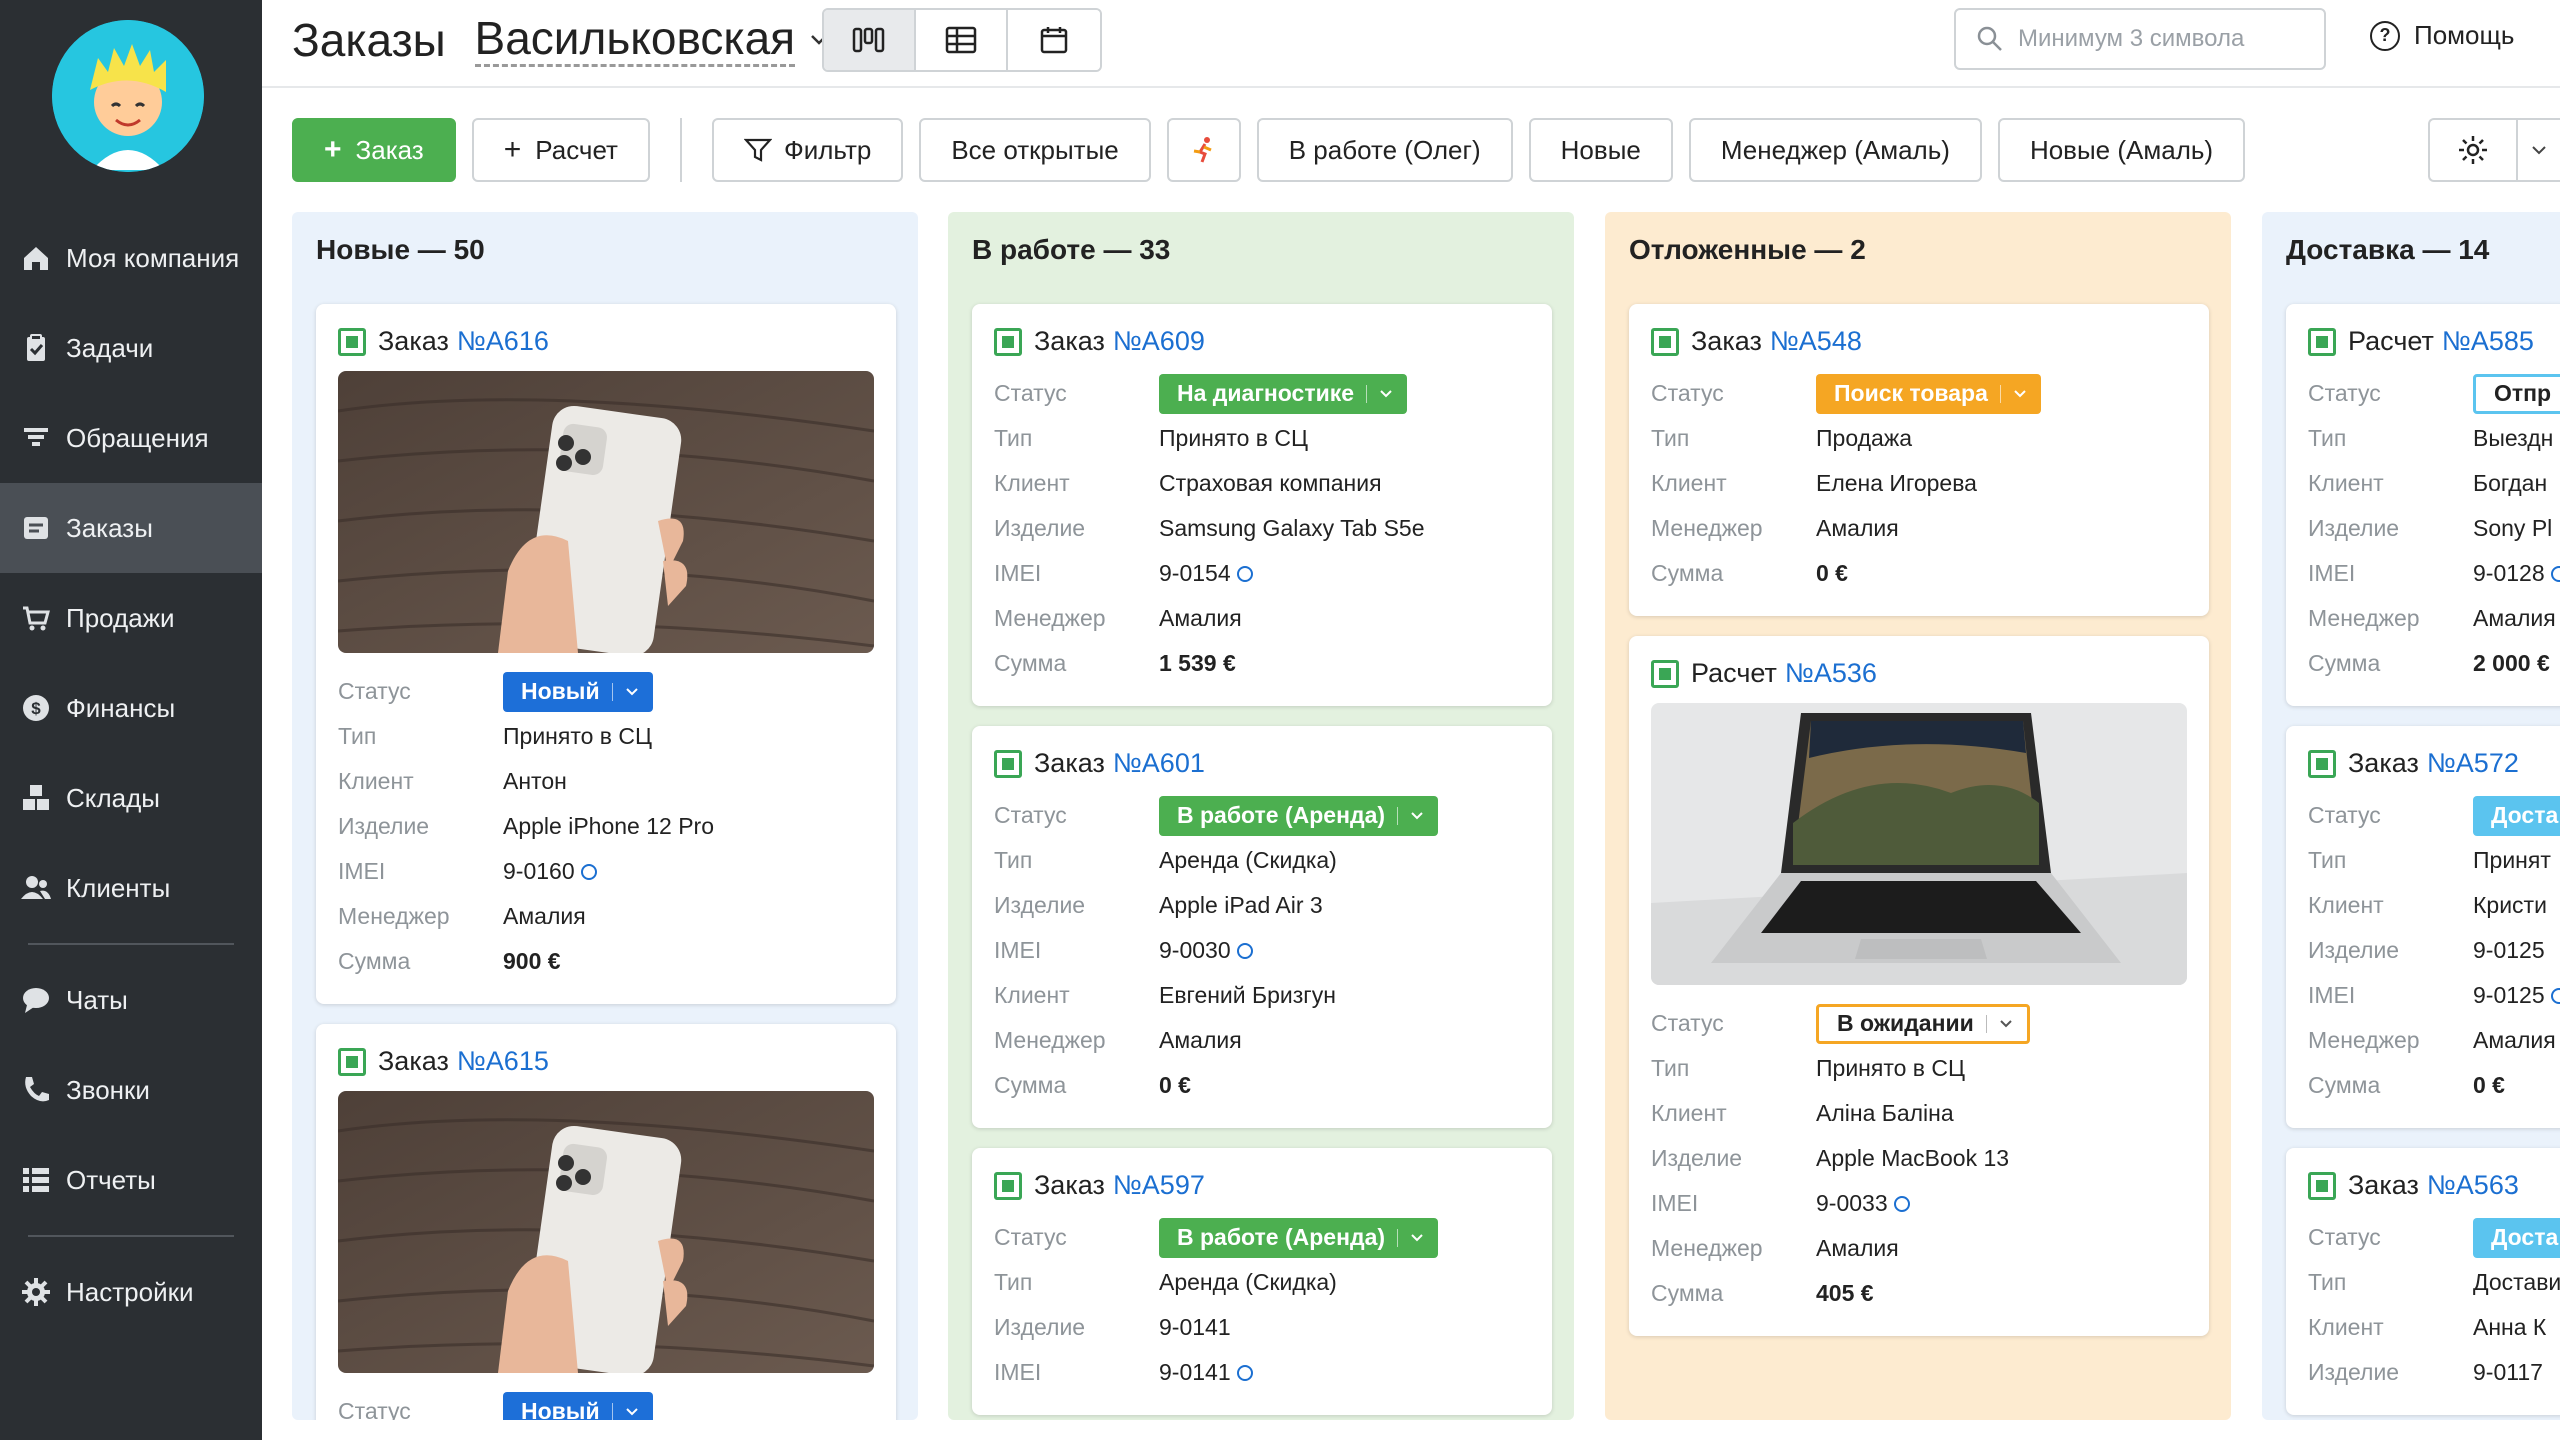 The height and width of the screenshot is (1440, 2560). What do you see at coordinates (1384, 150) in the screenshot?
I see `preset-in-work-oleg: В работе (Олег)` at bounding box center [1384, 150].